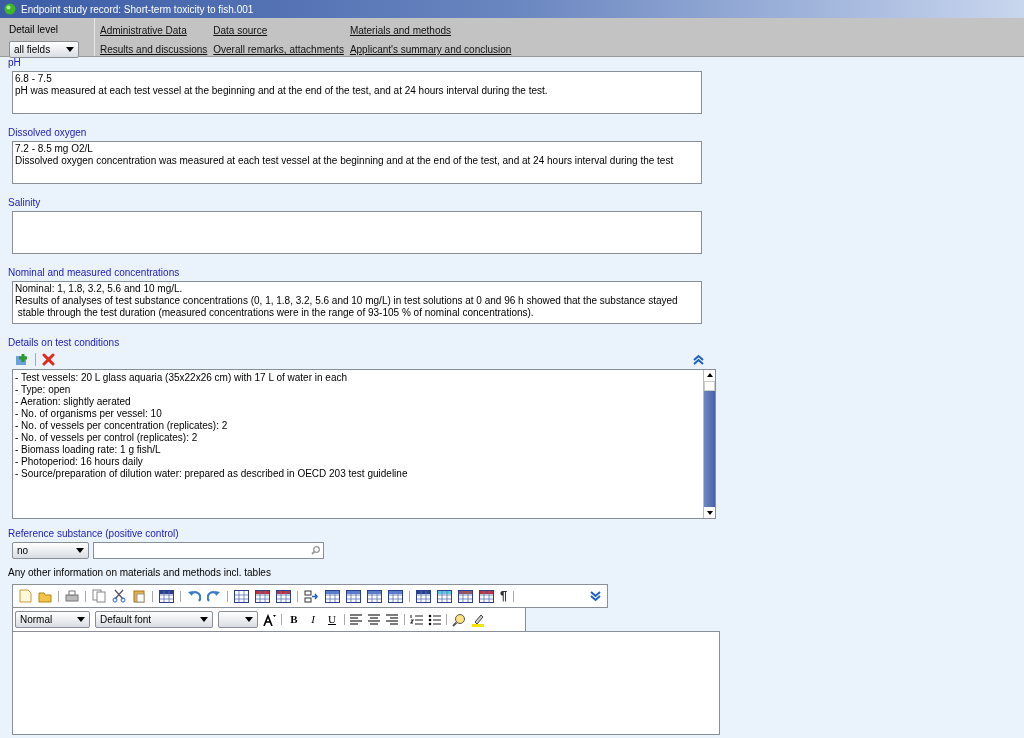  Describe the element at coordinates (595, 596) in the screenshot. I see `expand-icon` at that location.